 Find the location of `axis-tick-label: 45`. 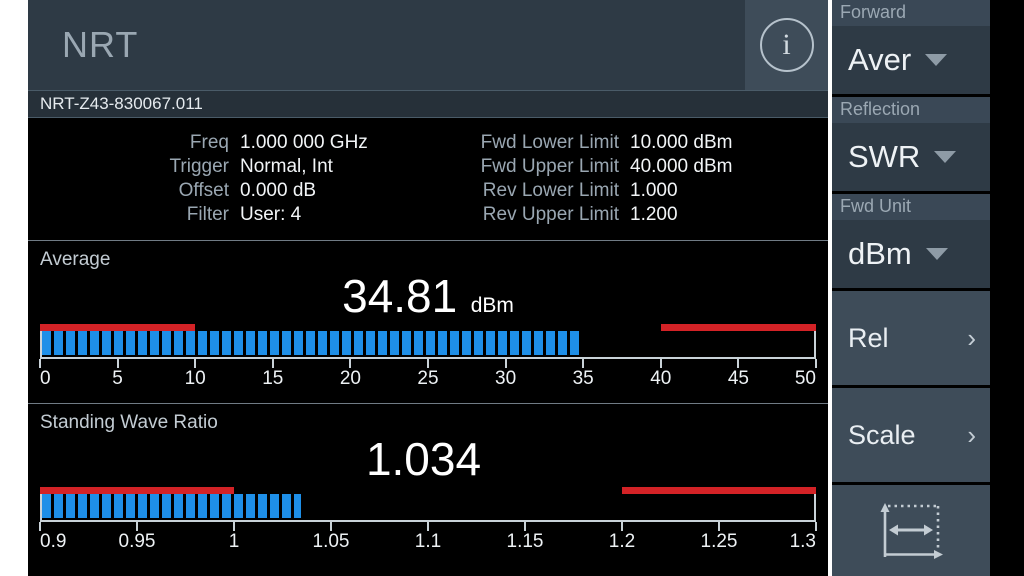

axis-tick-label: 45 is located at coordinates (738, 378).